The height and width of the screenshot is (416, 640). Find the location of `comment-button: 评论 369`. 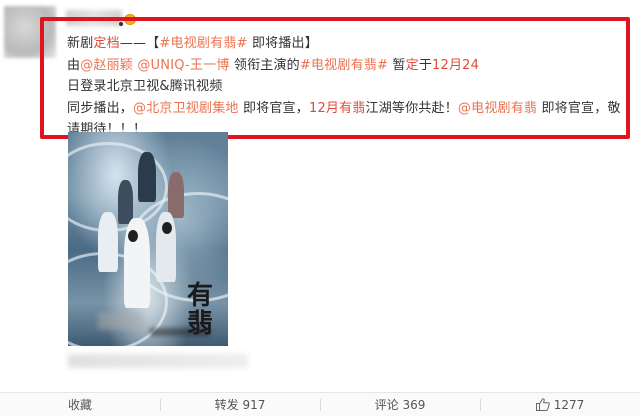

comment-button: 评论 369 is located at coordinates (400, 404).